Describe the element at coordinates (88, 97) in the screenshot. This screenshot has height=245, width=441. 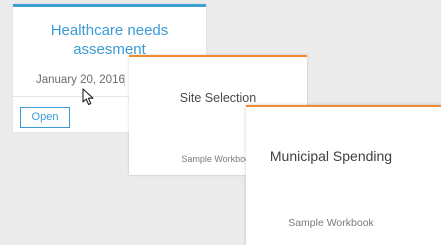
I see `arrow-cursor-icon` at that location.